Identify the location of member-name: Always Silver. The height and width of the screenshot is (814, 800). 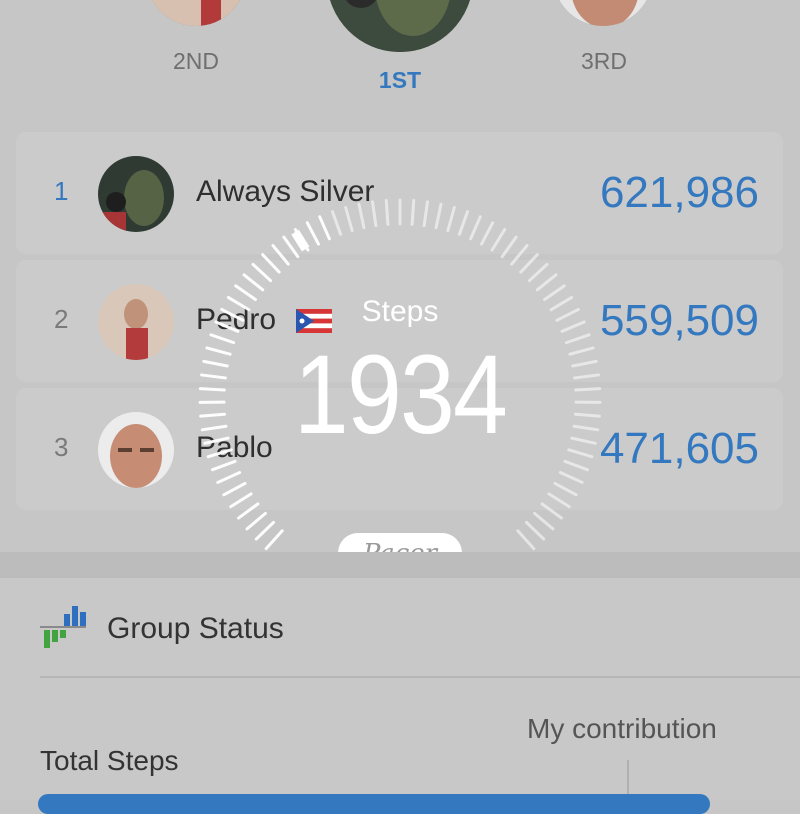
(285, 192).